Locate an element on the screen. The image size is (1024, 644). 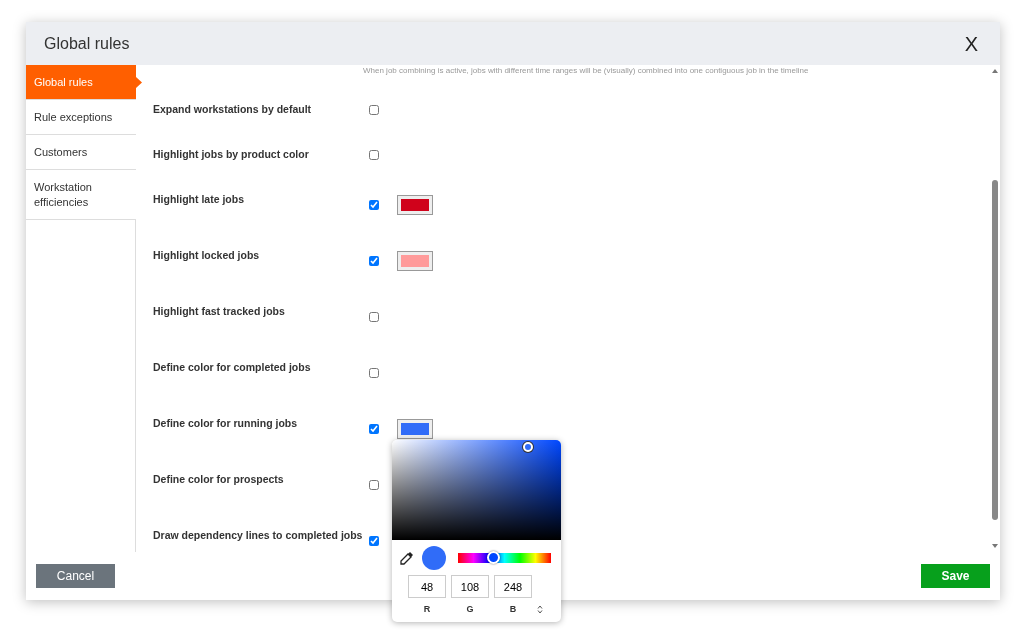
field-label: B is located at coordinates (513, 609).